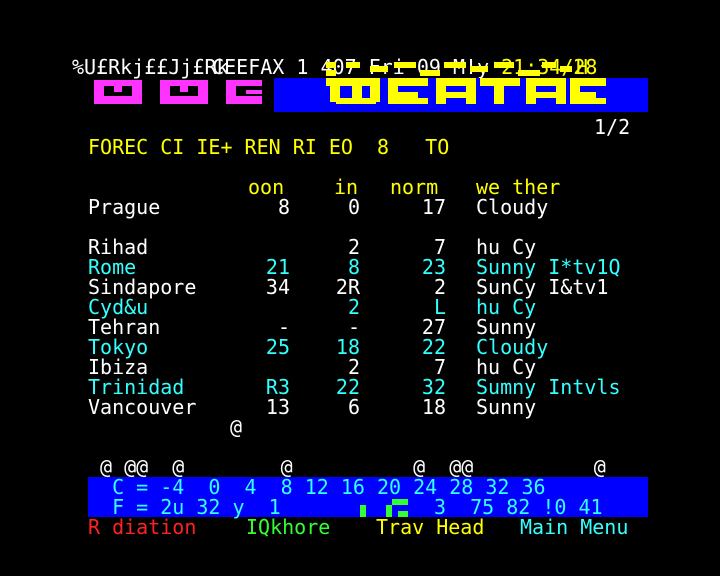 This screenshot has width=720, height=576. I want to click on row-max: 13, so click(277, 407).